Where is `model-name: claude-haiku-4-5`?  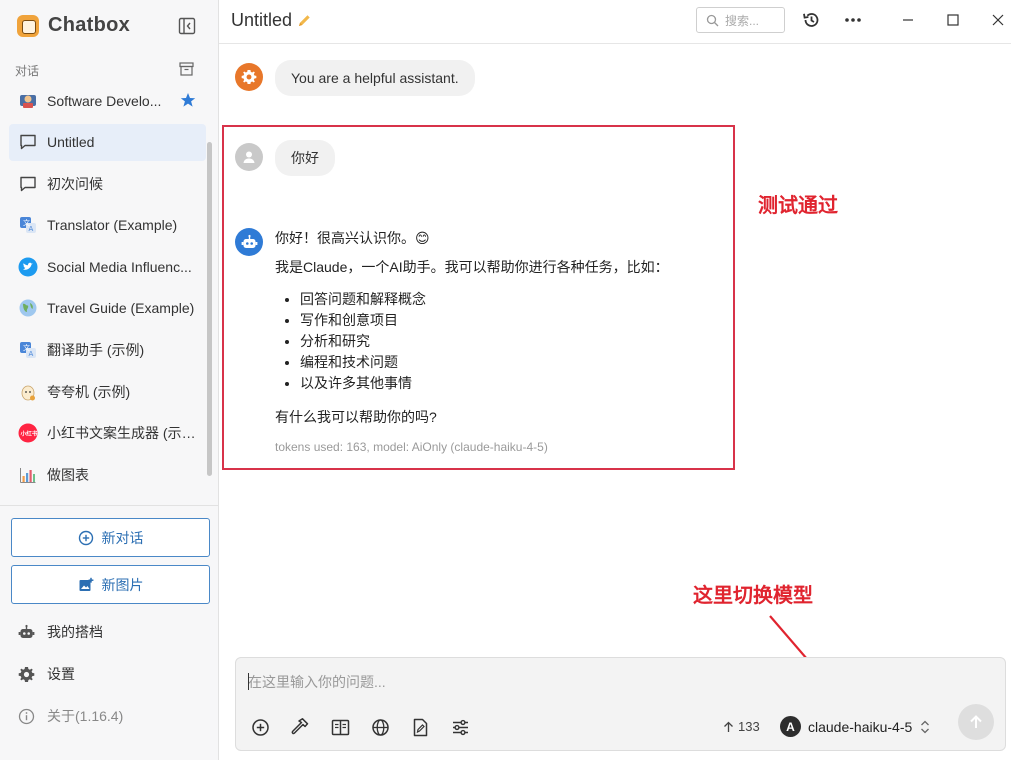
model-name: claude-haiku-4-5 is located at coordinates (860, 726).